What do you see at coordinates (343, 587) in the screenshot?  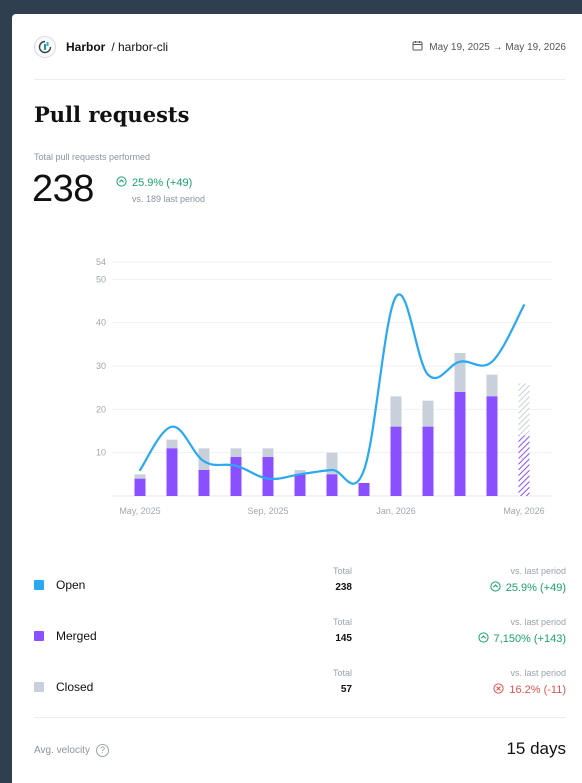 I see `total-value: 238` at bounding box center [343, 587].